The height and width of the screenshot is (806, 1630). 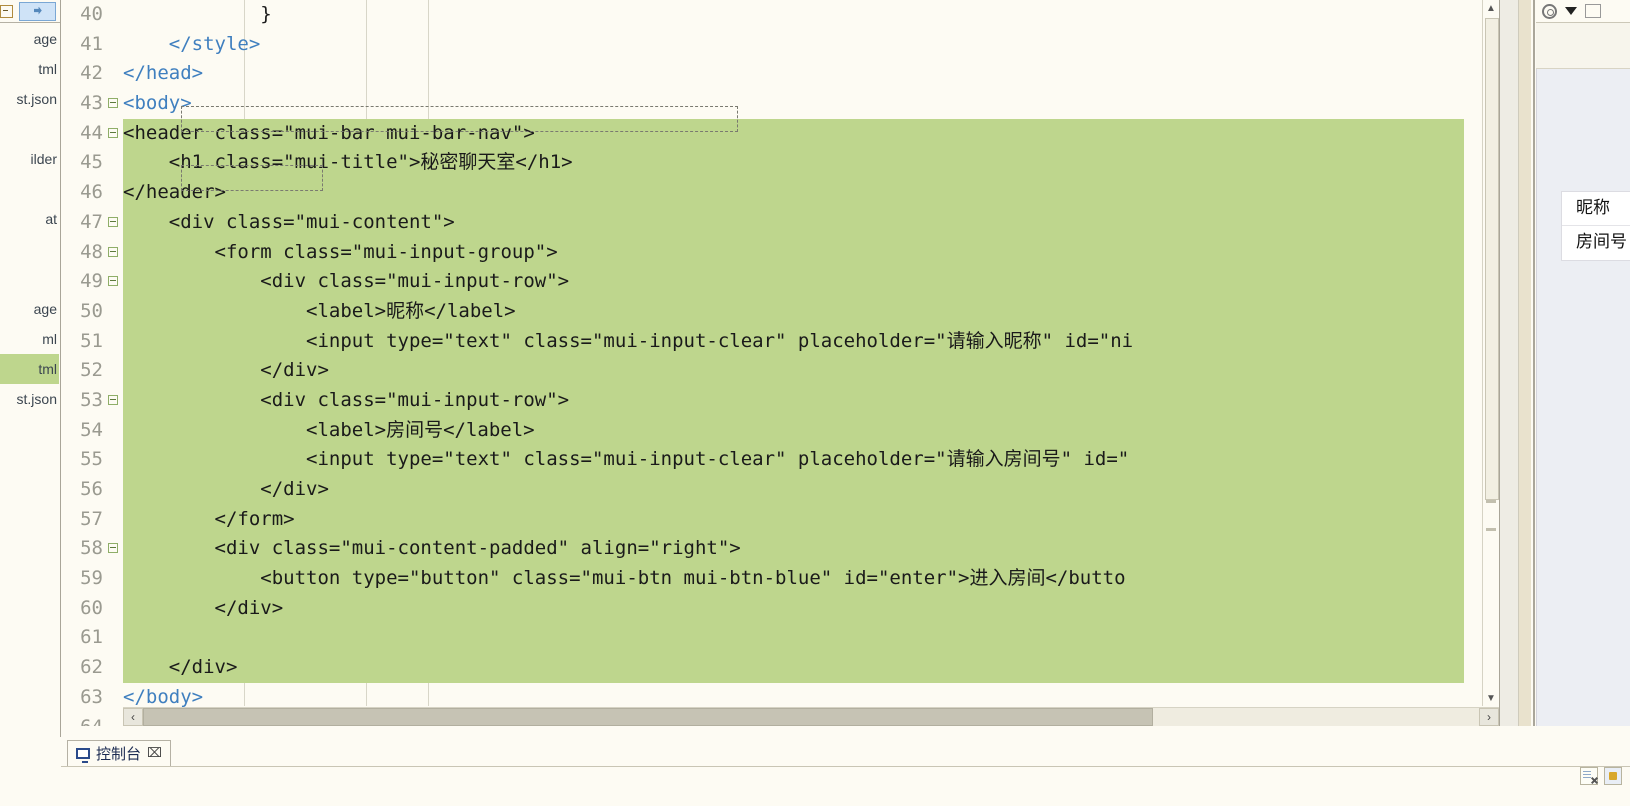 What do you see at coordinates (780, 45) in the screenshot?
I see `code-line: 41 </style>` at bounding box center [780, 45].